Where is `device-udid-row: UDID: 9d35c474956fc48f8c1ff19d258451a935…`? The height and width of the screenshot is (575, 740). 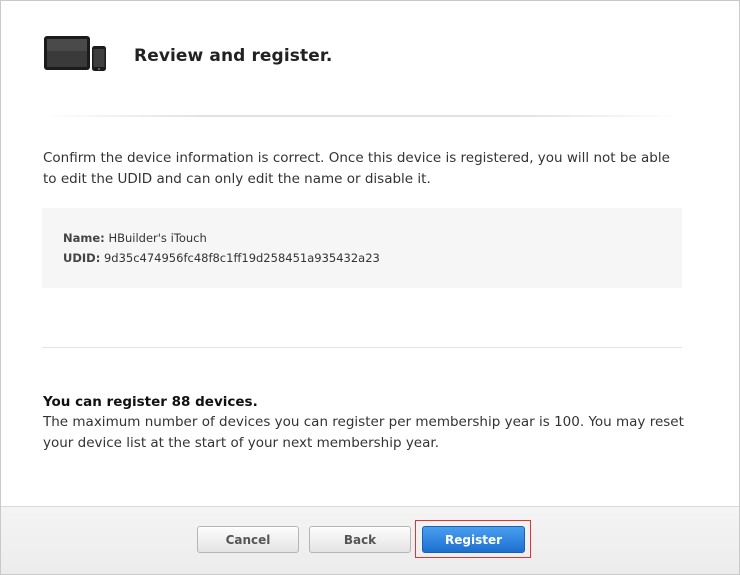
device-udid-row: UDID: 9d35c474956fc48f8c1ff19d258451a935… is located at coordinates (221, 258).